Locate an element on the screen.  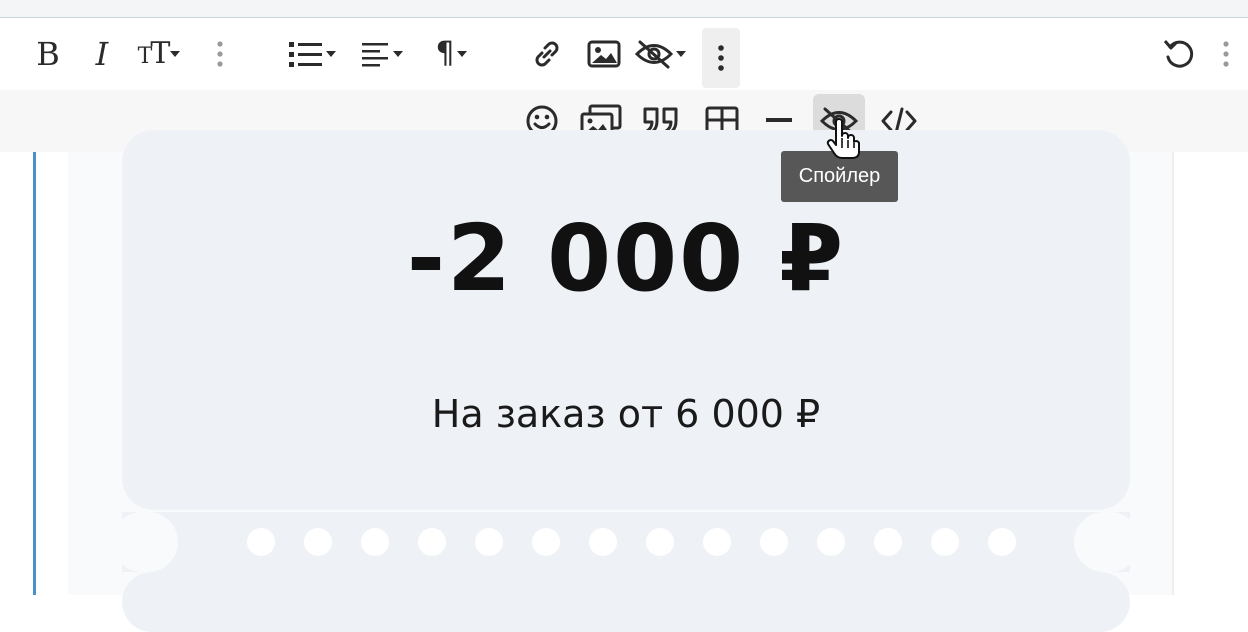
coupon-notch-left is located at coordinates (145, 542).